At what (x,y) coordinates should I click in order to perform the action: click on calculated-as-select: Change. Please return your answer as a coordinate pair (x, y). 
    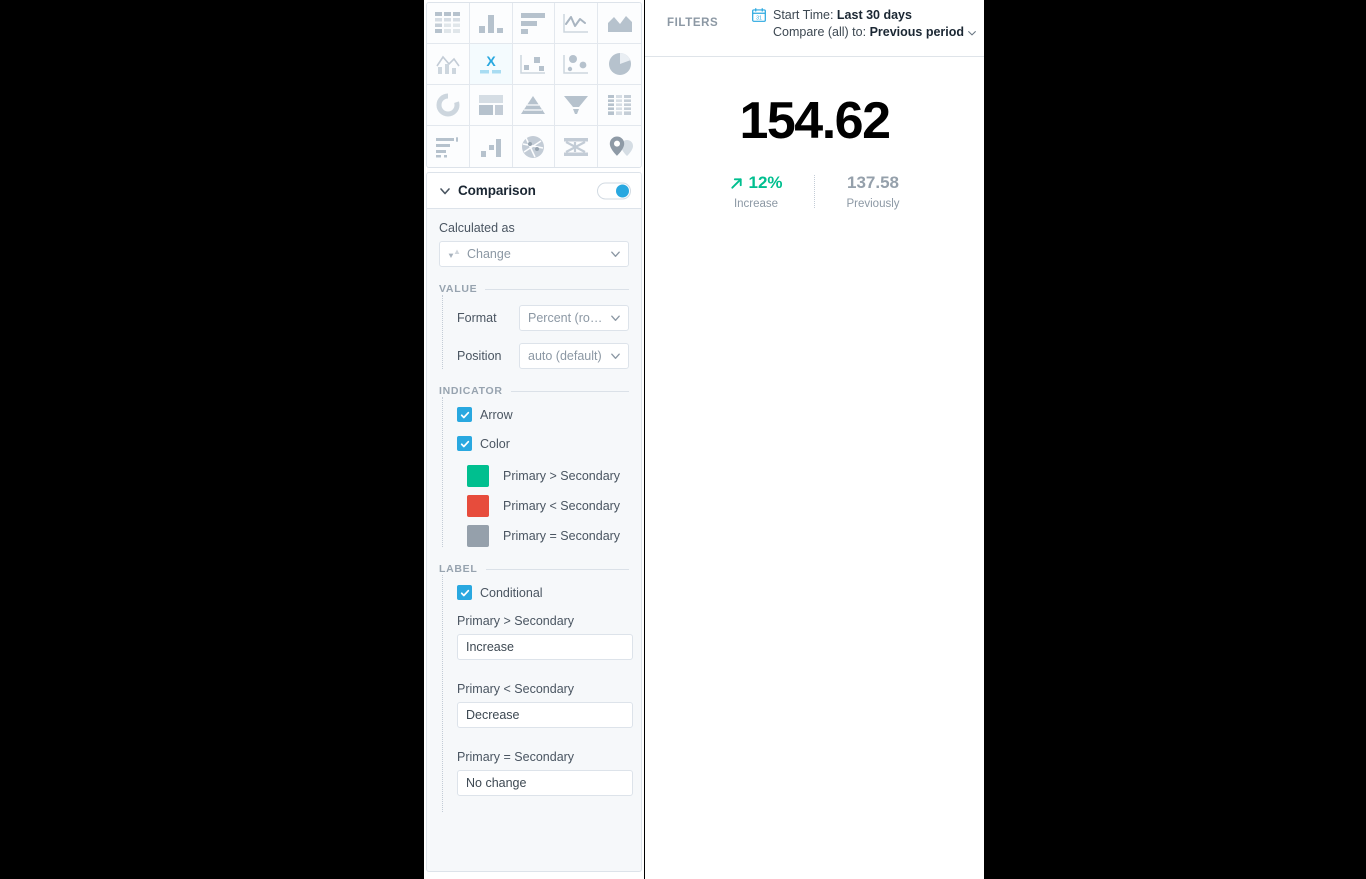
    Looking at the image, I should click on (534, 254).